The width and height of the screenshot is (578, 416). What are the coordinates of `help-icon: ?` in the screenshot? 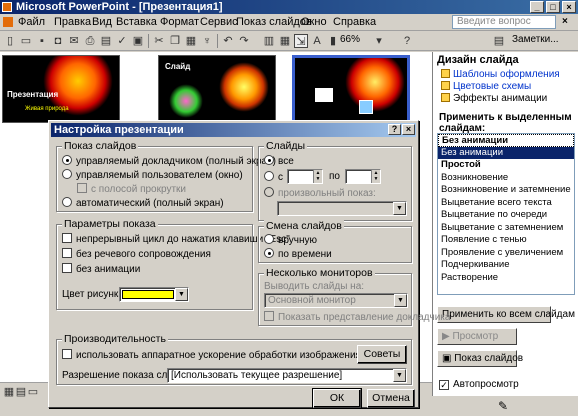 It's located at (407, 41).